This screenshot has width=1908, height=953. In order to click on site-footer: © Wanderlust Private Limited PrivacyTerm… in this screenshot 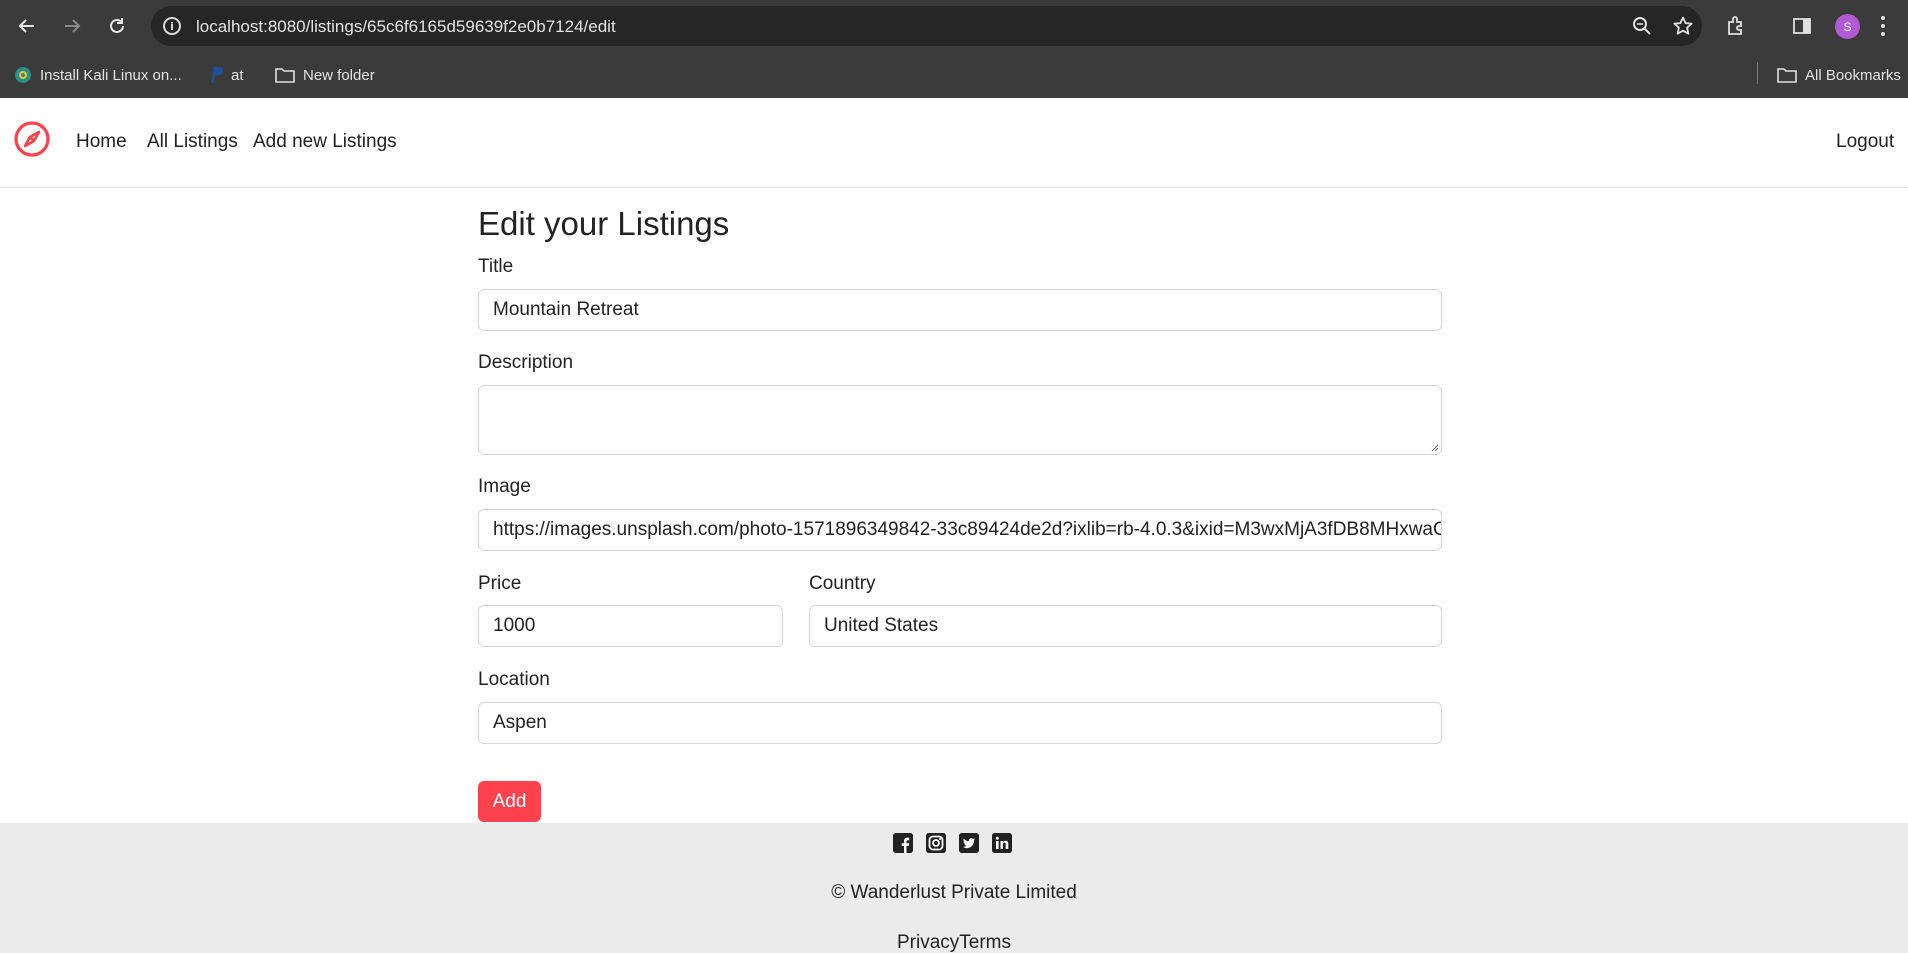, I will do `click(954, 888)`.